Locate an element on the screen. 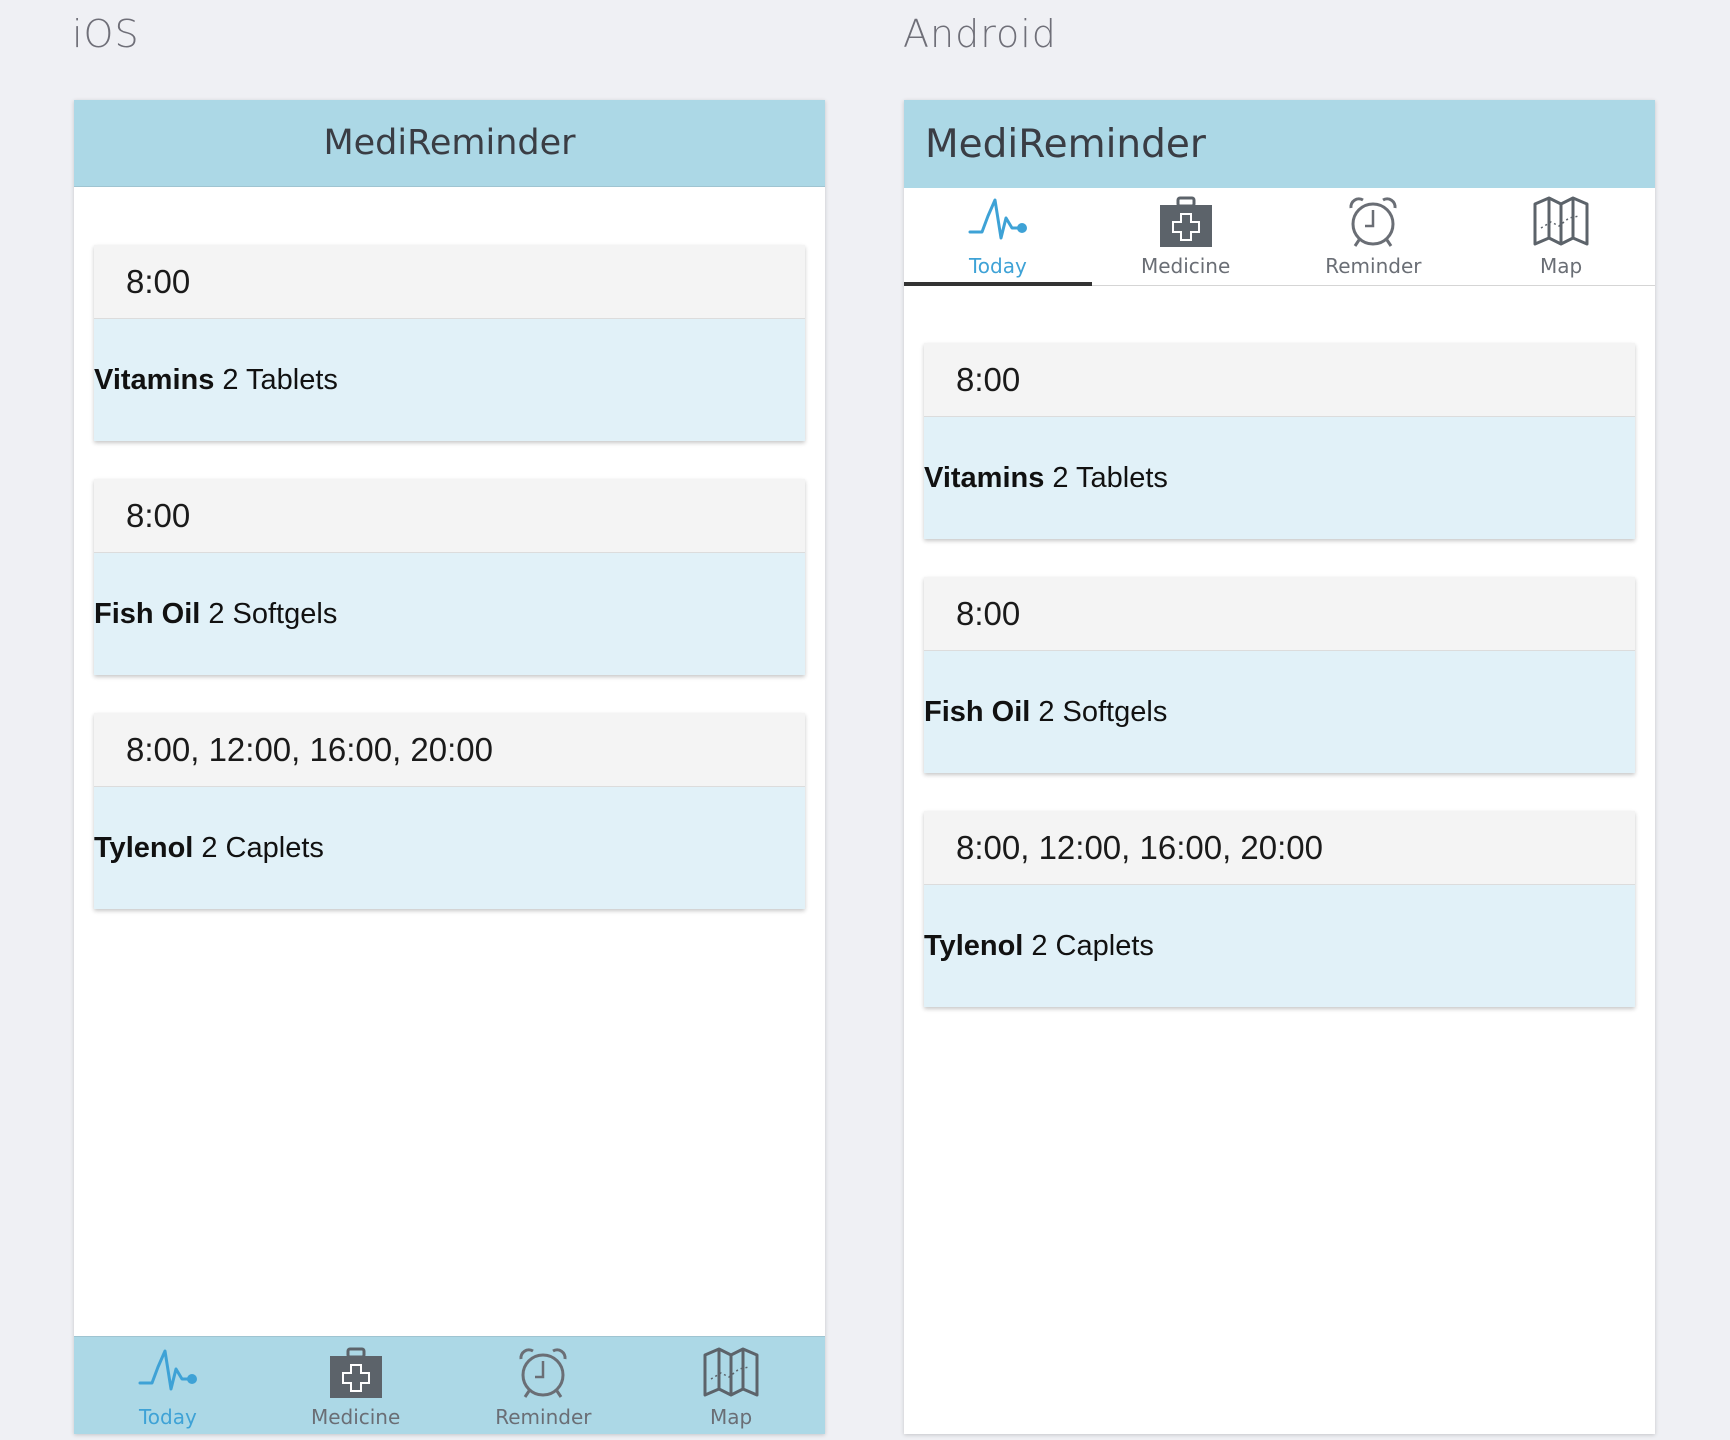  ios-tab-bar: Today Medicine Reminder Map is located at coordinates (449, 1385).